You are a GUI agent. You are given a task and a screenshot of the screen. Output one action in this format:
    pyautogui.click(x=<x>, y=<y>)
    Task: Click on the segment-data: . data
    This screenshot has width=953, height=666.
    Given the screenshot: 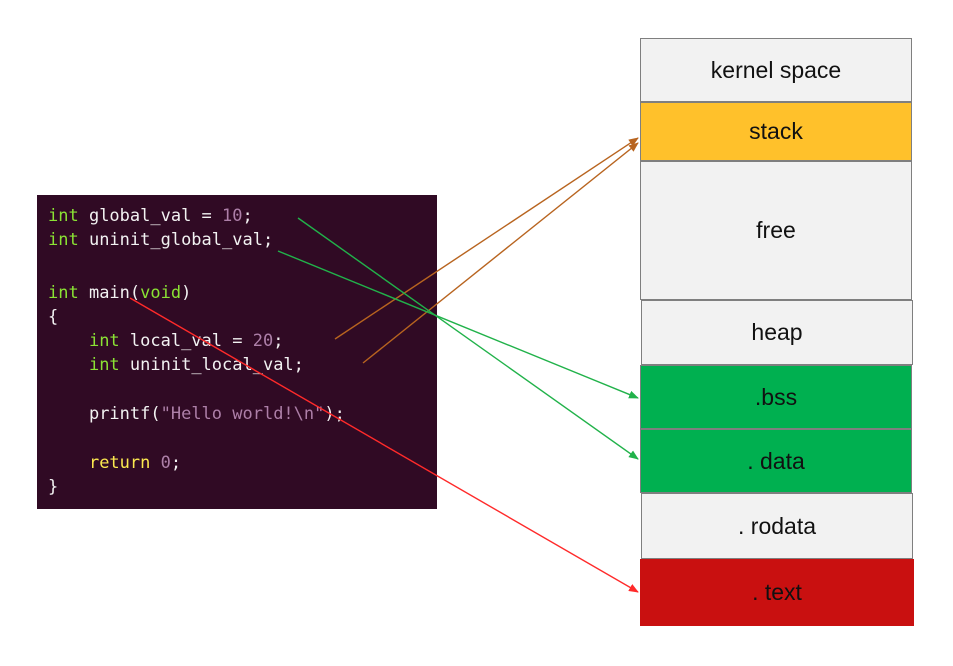 What is the action you would take?
    pyautogui.click(x=776, y=461)
    